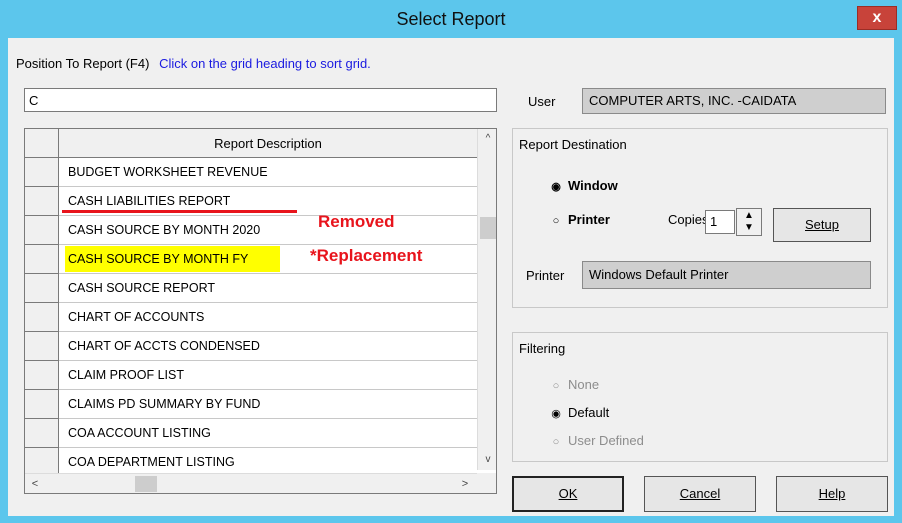  What do you see at coordinates (749, 216) in the screenshot?
I see `spin-up-icon: ▲` at bounding box center [749, 216].